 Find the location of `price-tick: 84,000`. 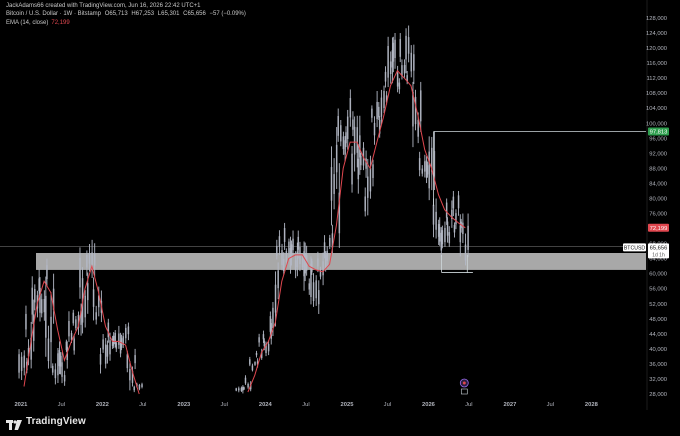

price-tick: 84,000 is located at coordinates (658, 184).